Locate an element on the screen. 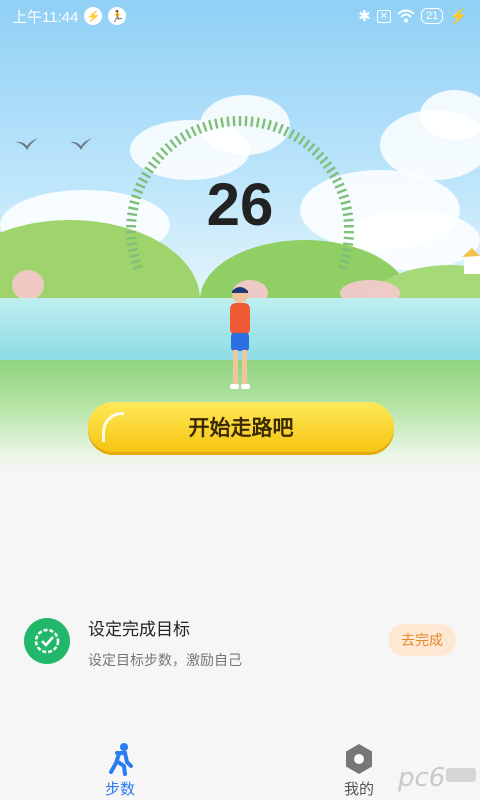 This screenshot has width=480, height=800. wifi-icon is located at coordinates (406, 16).